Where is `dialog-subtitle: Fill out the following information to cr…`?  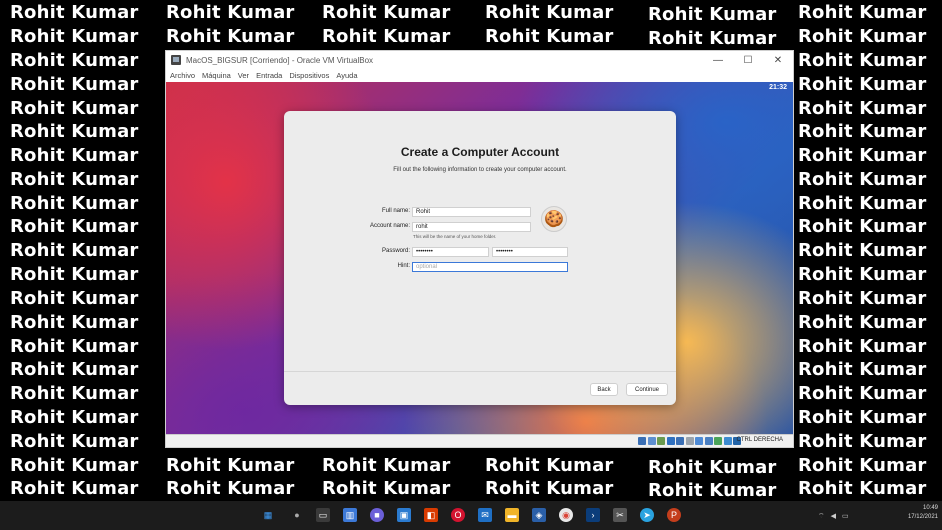
dialog-subtitle: Fill out the following information to cr… is located at coordinates (480, 170).